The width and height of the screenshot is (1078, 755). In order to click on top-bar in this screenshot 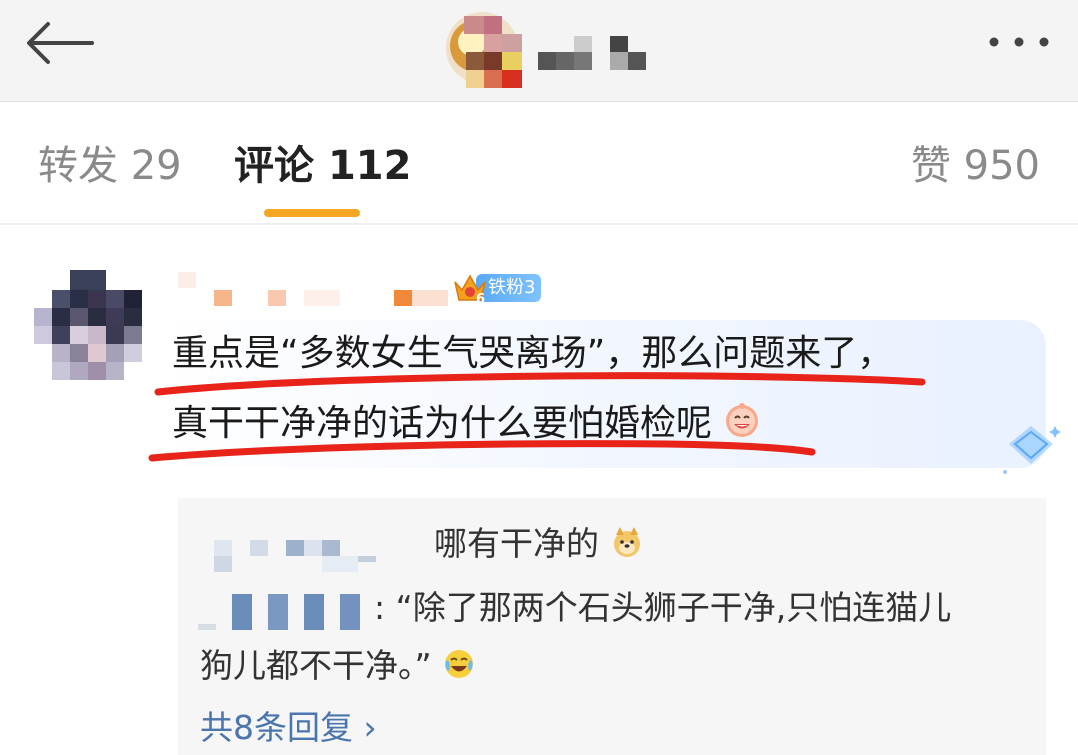, I will do `click(539, 51)`.